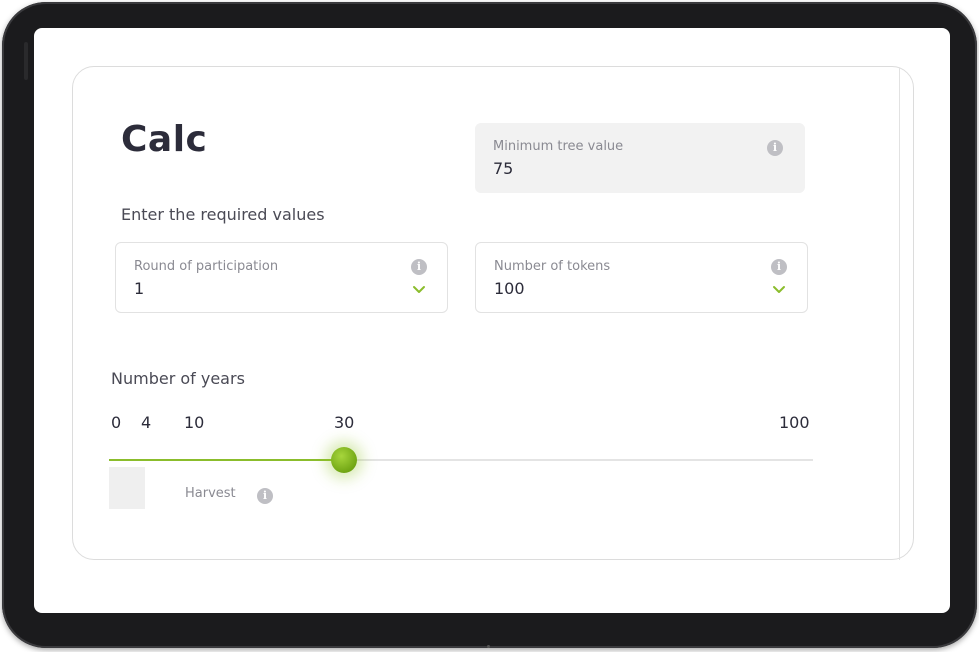 This screenshot has width=979, height=652. Describe the element at coordinates (899, 314) in the screenshot. I see `card-scrollbar` at that location.